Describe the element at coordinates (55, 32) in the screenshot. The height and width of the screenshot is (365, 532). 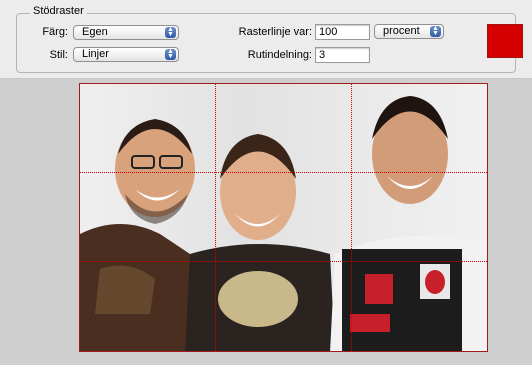
I see `color-label: Färg:` at that location.